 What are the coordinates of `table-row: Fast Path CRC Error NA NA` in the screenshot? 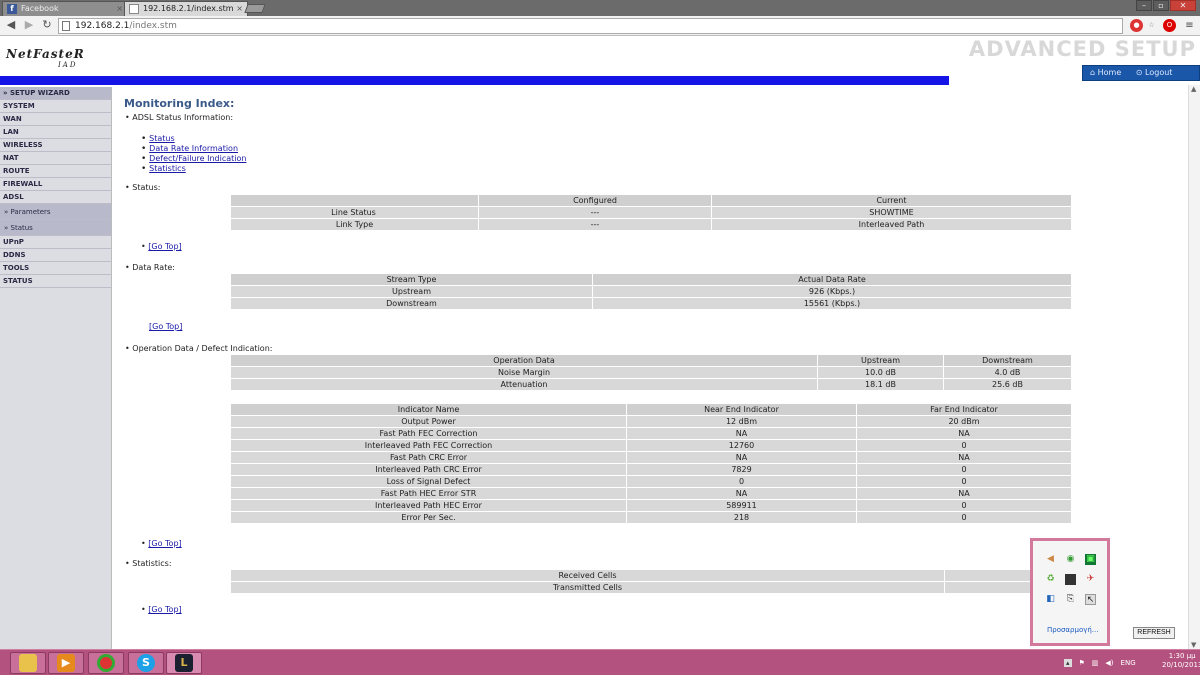 It's located at (651, 457).